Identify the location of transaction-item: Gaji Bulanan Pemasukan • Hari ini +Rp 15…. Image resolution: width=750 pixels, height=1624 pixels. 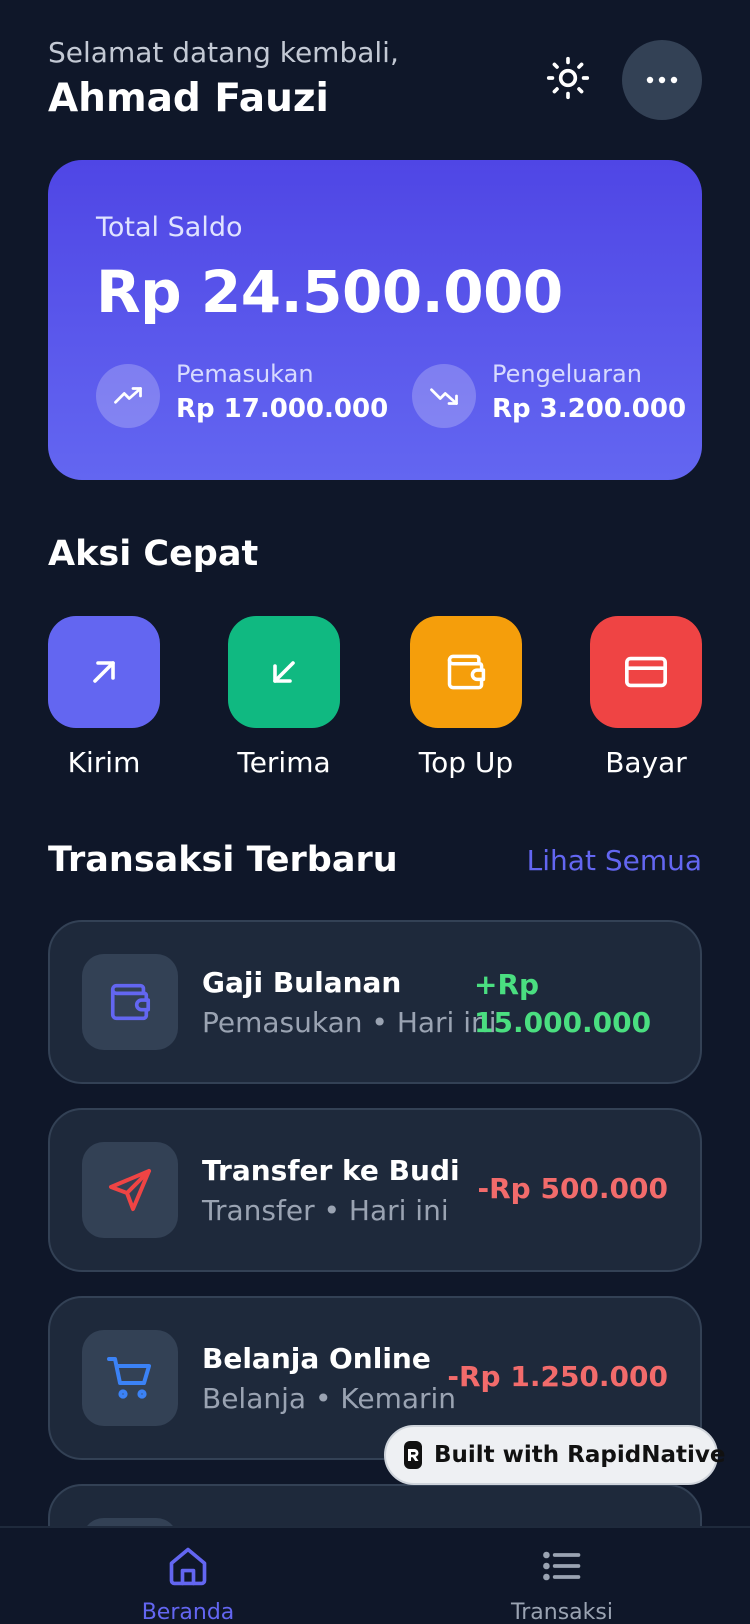
(375, 1002).